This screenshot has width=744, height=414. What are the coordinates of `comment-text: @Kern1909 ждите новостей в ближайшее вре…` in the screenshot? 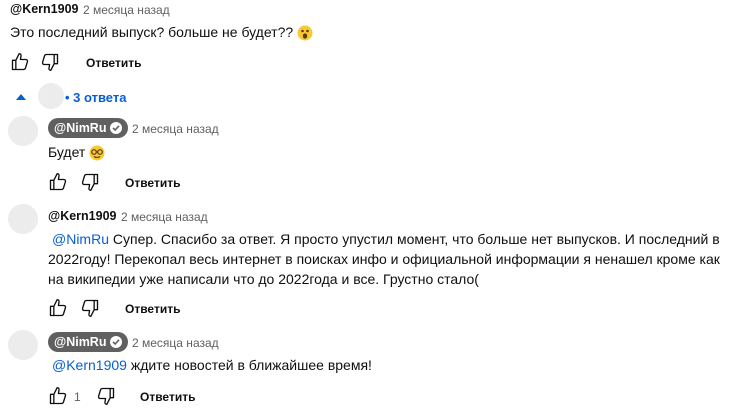 It's located at (210, 365).